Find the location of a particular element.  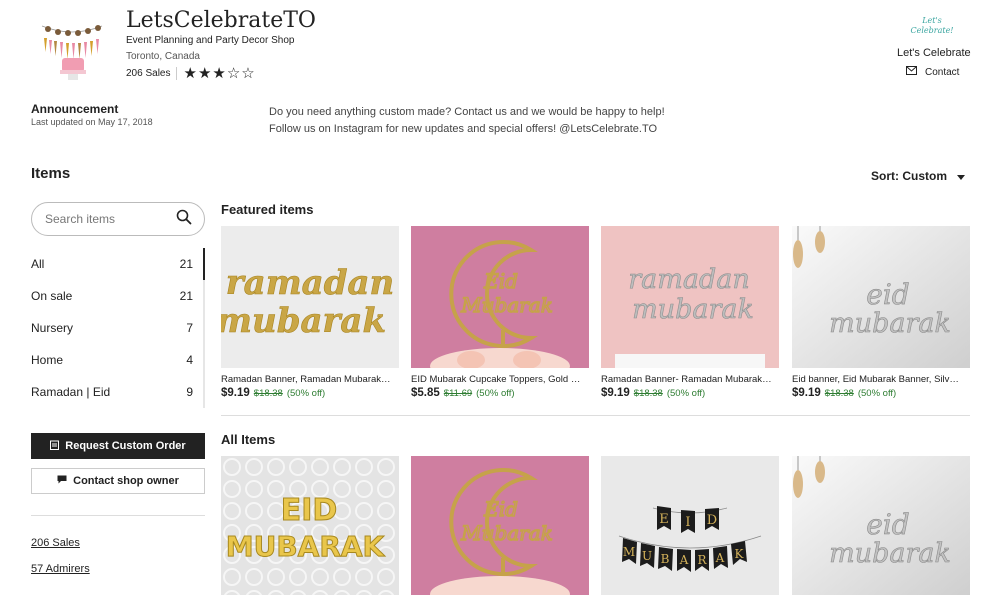

listing-image: E I D M U B A R A K is located at coordinates (690, 525).